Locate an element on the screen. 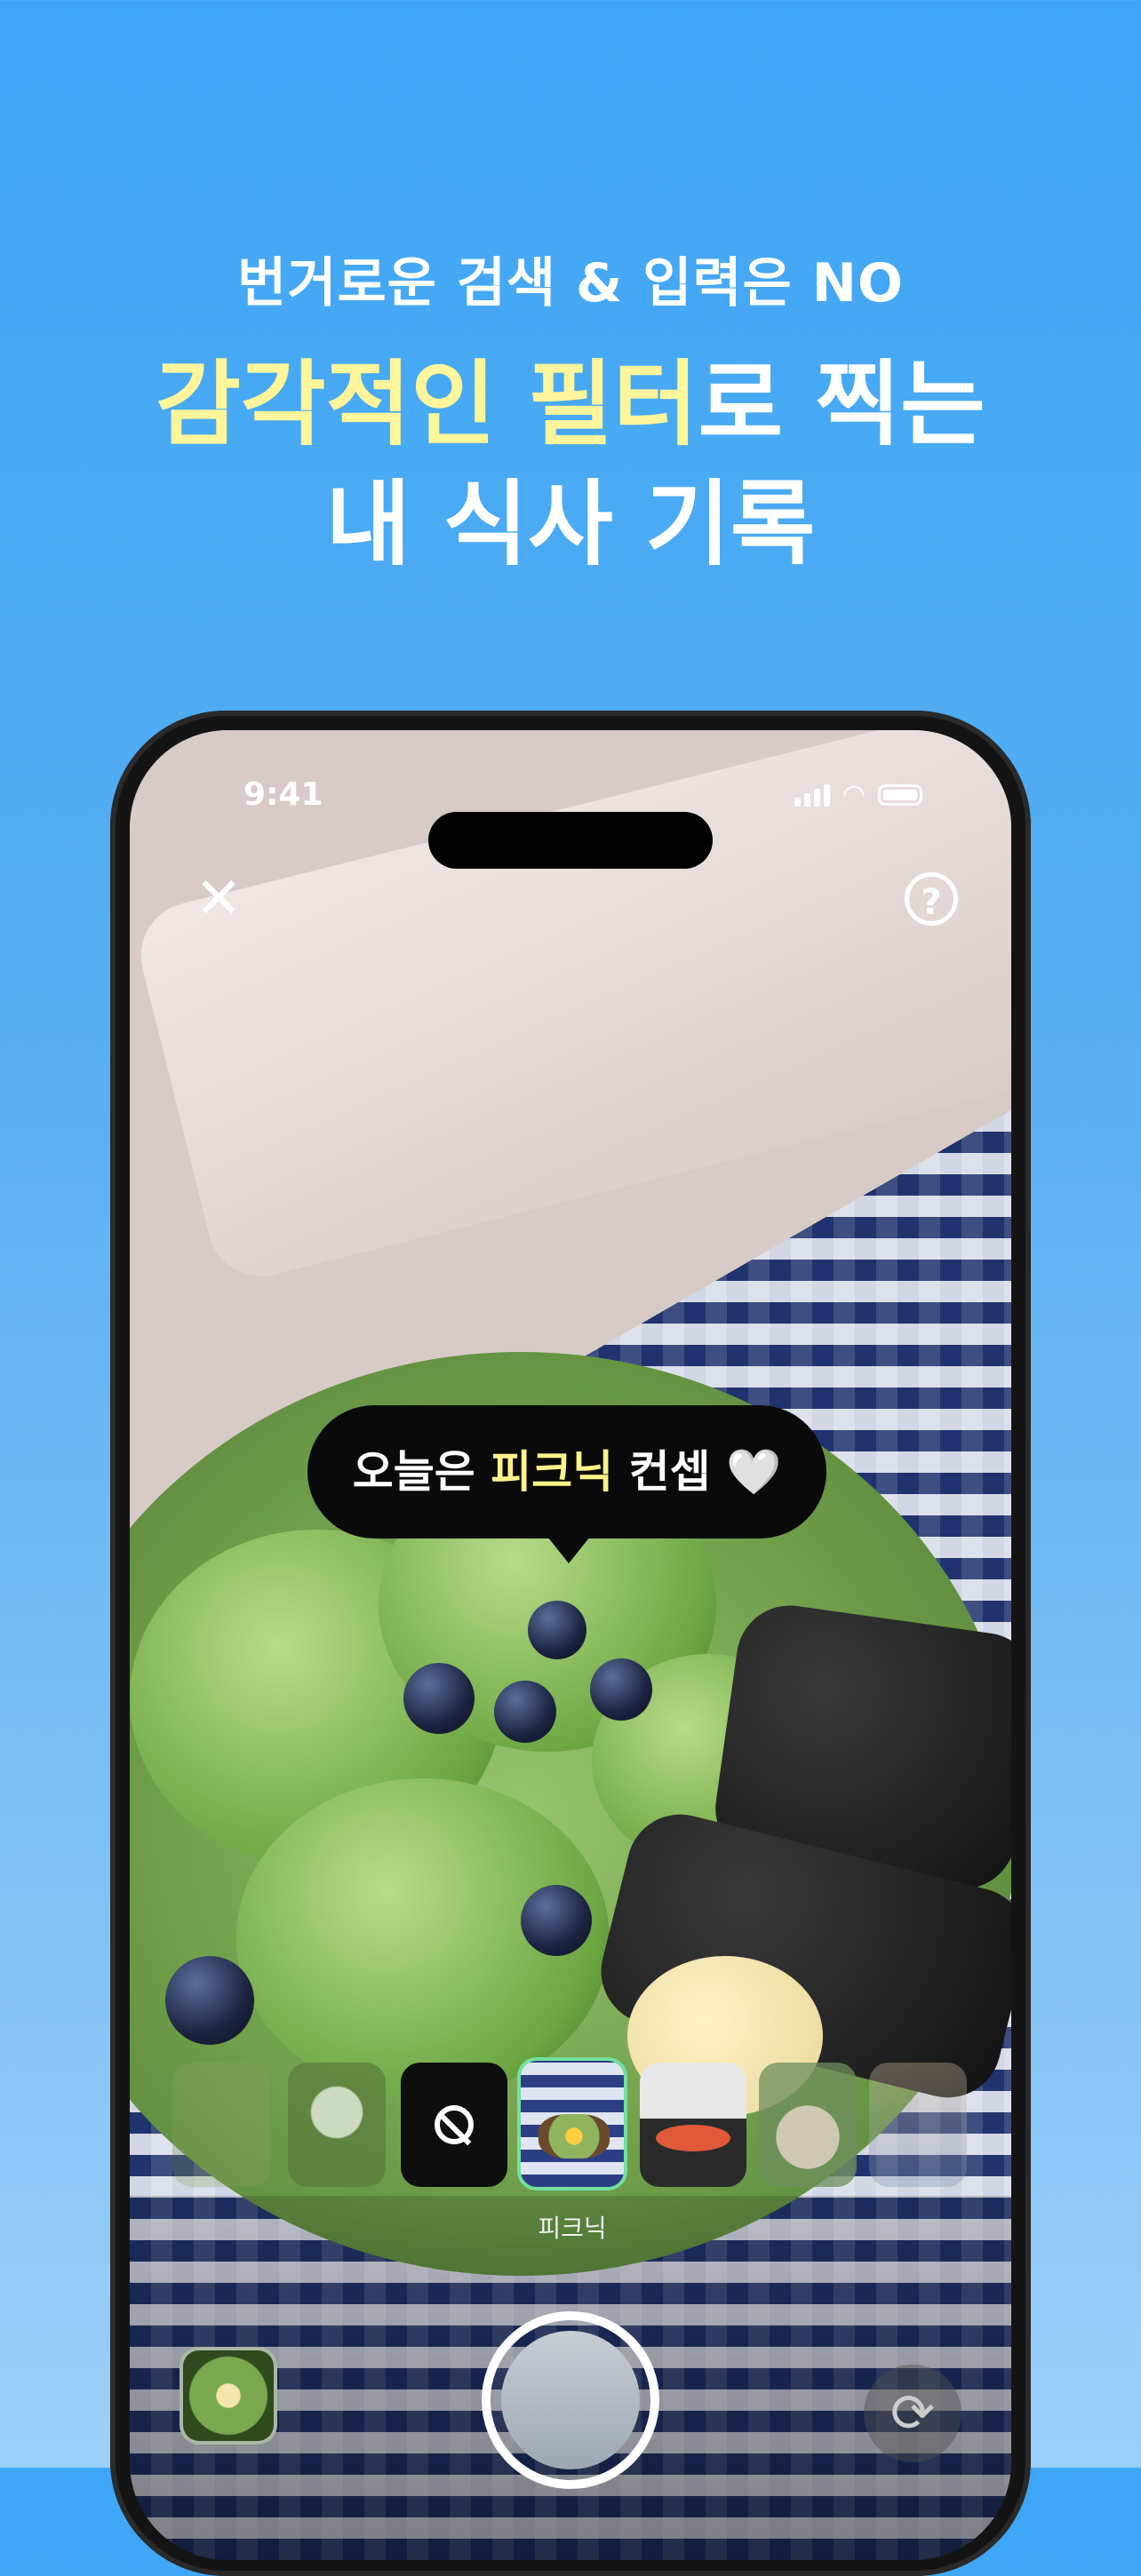  wifi-icon: ◠ is located at coordinates (854, 794).